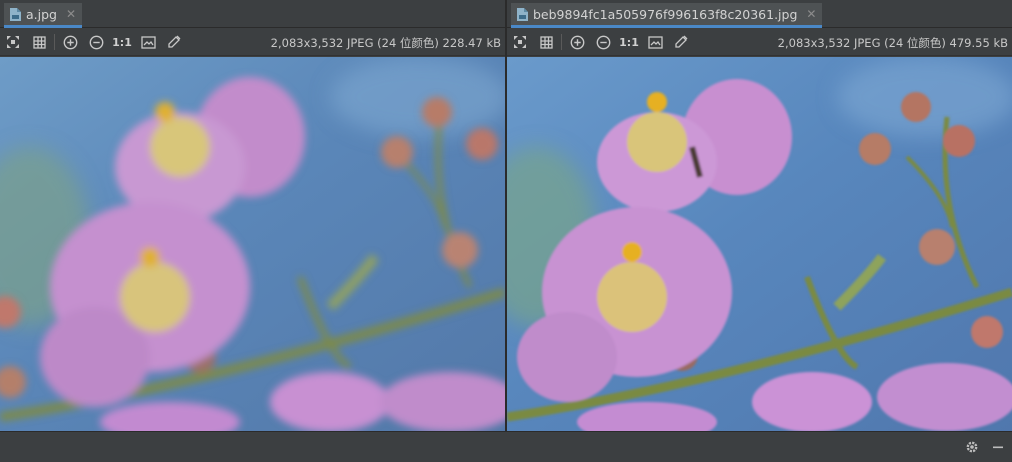 Image resolution: width=1012 pixels, height=462 pixels. I want to click on status-bar, so click(506, 446).